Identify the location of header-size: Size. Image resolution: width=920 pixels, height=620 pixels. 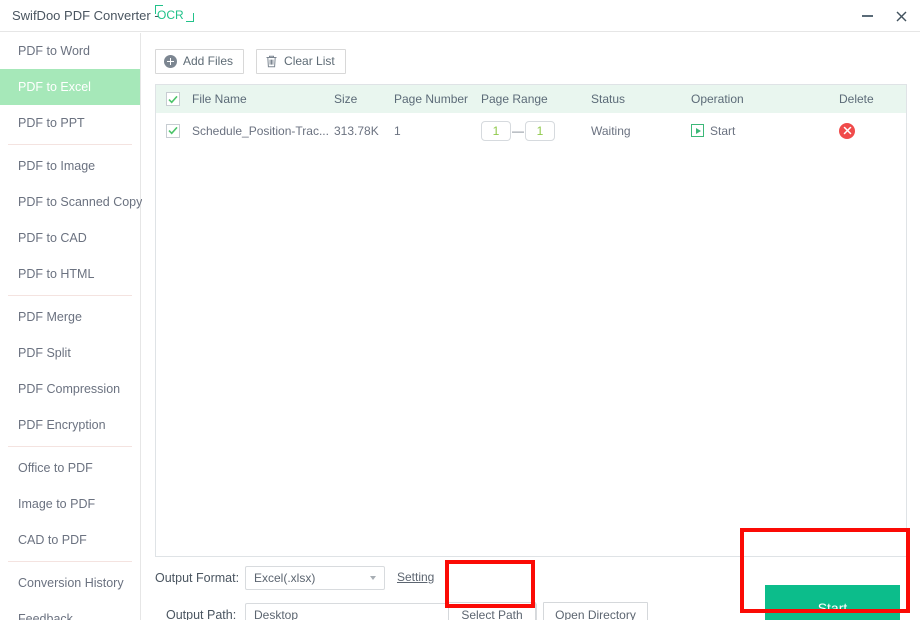
(346, 99).